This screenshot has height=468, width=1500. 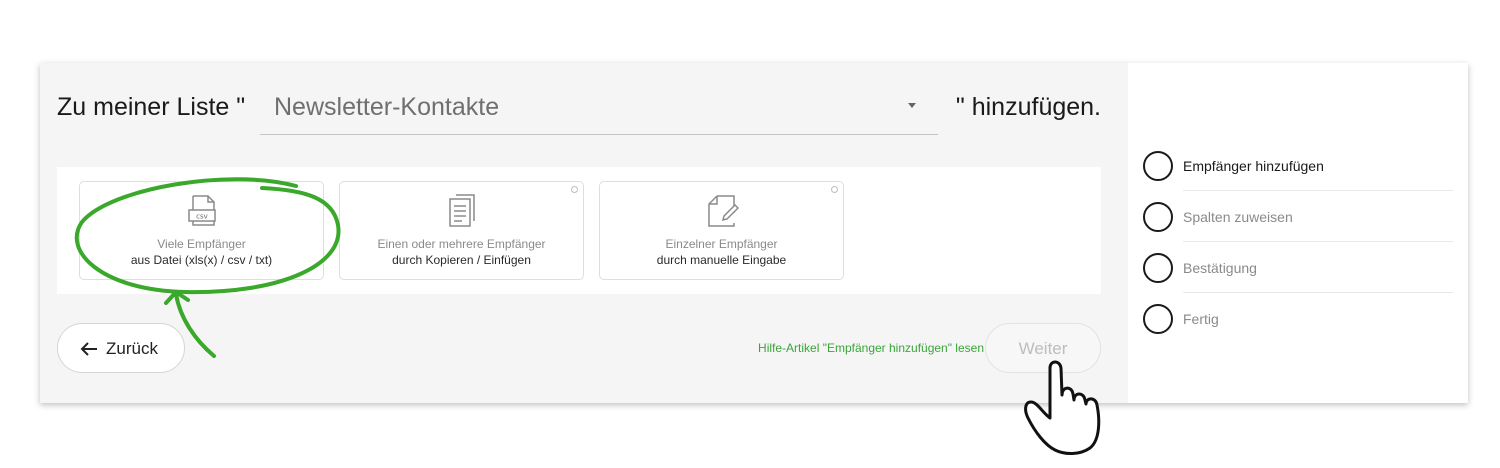 I want to click on next-button: Weiter, so click(x=1043, y=348).